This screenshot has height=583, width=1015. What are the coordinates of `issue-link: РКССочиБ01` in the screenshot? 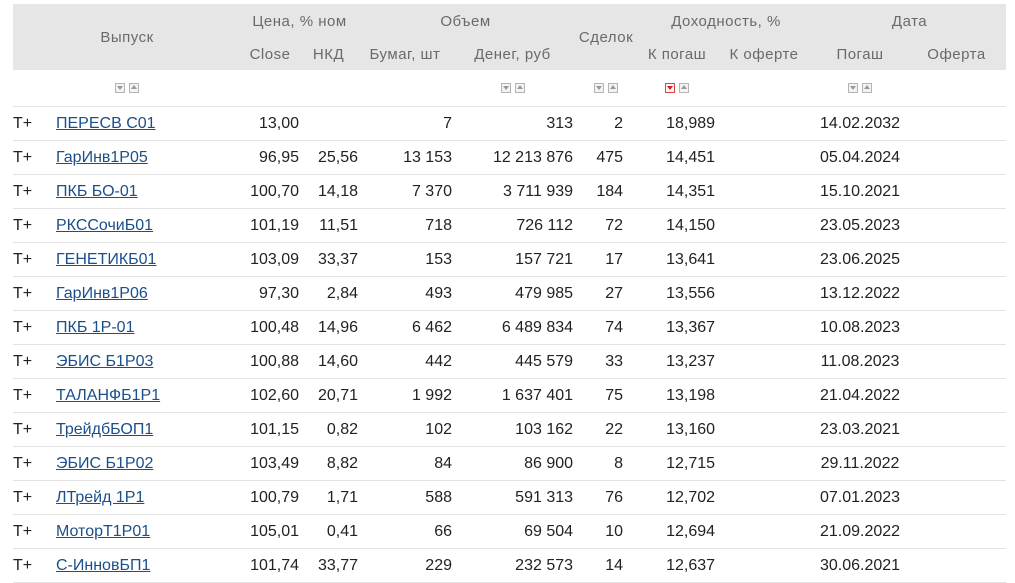 It's located at (104, 225).